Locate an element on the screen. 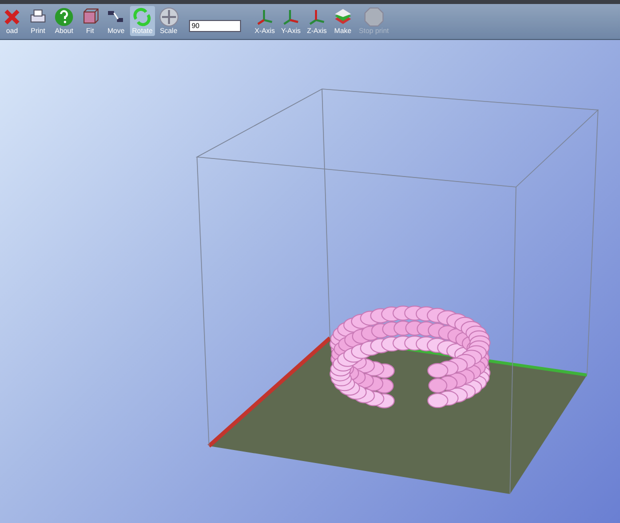 The image size is (620, 523). layers-icon is located at coordinates (342, 17).